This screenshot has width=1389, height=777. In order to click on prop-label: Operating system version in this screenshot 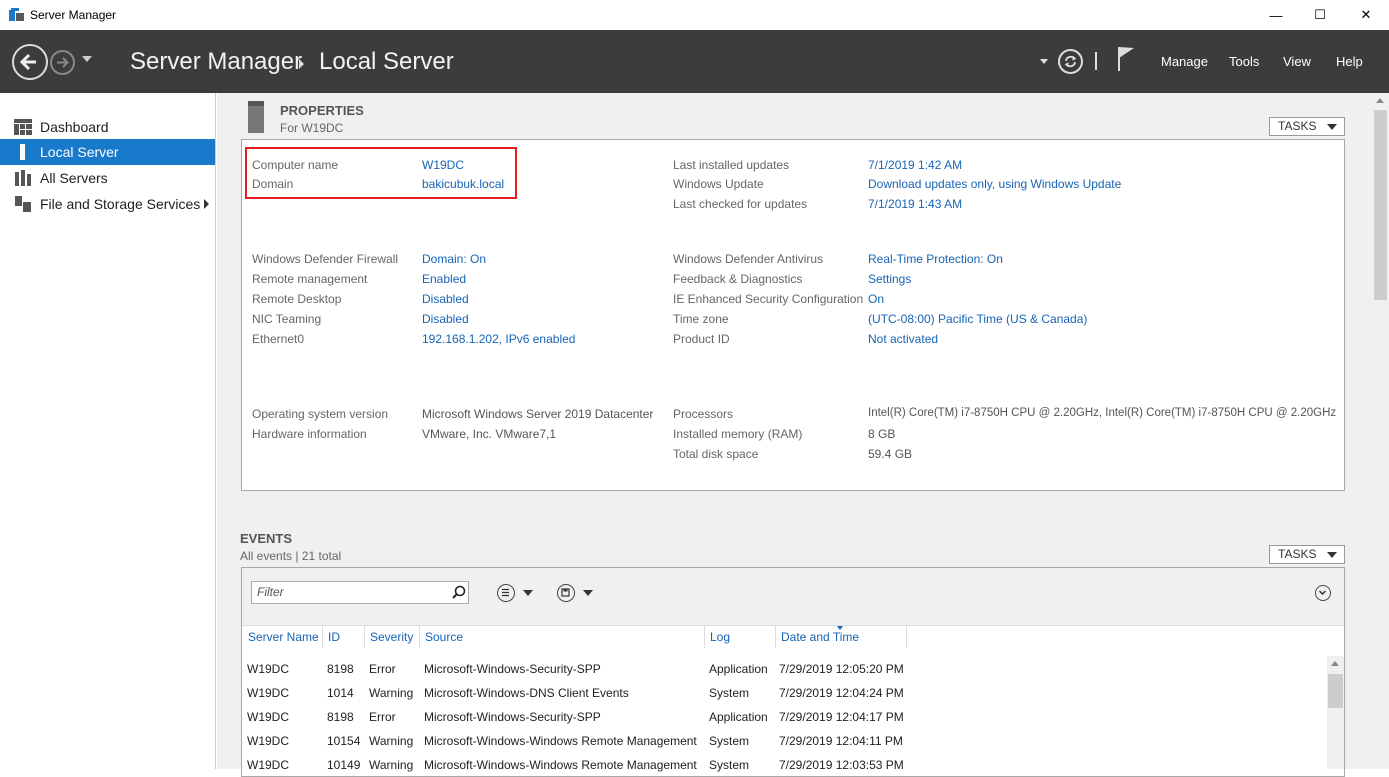, I will do `click(320, 414)`.